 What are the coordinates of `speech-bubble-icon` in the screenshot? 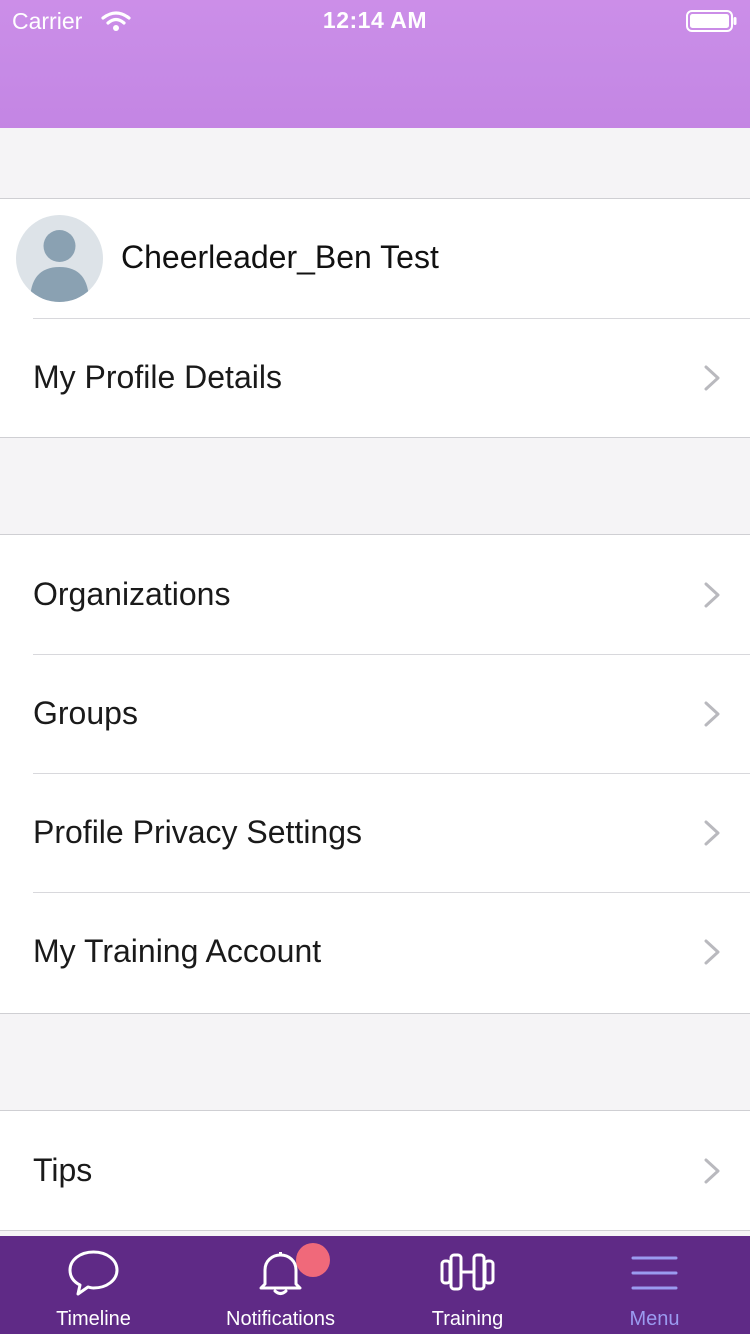 It's located at (93, 1273).